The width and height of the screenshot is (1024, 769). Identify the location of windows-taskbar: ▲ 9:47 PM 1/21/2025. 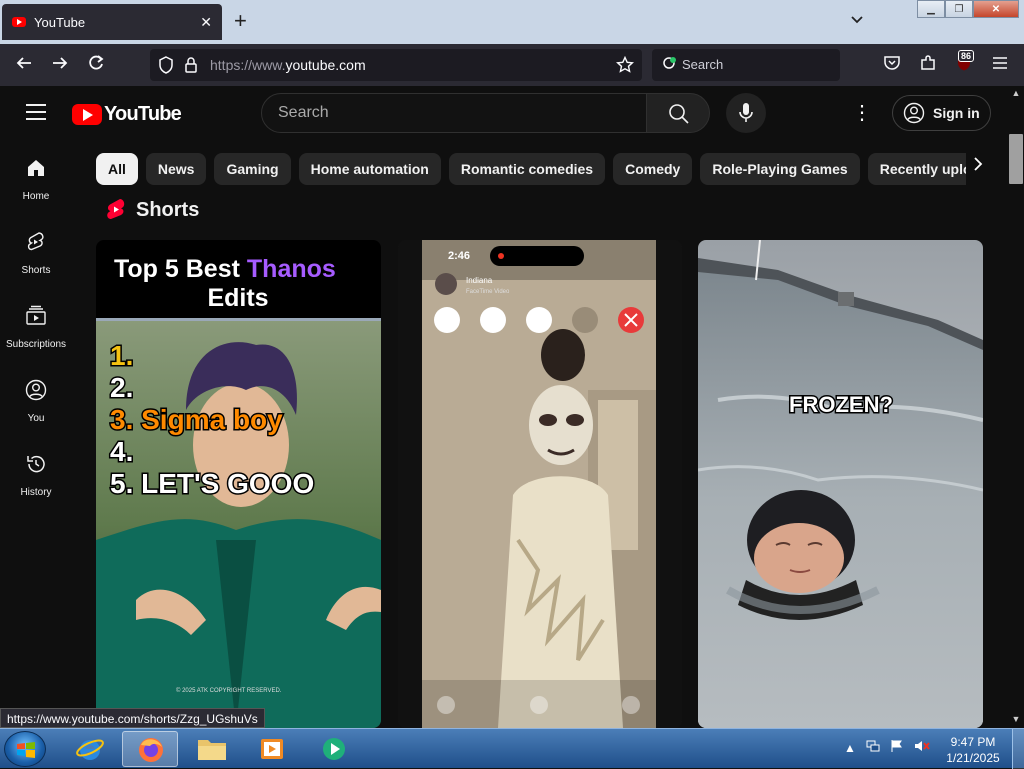
(512, 748).